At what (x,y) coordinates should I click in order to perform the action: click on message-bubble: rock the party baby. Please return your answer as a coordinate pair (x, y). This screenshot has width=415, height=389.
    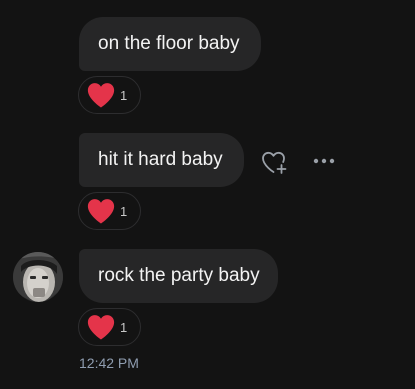
    Looking at the image, I should click on (178, 276).